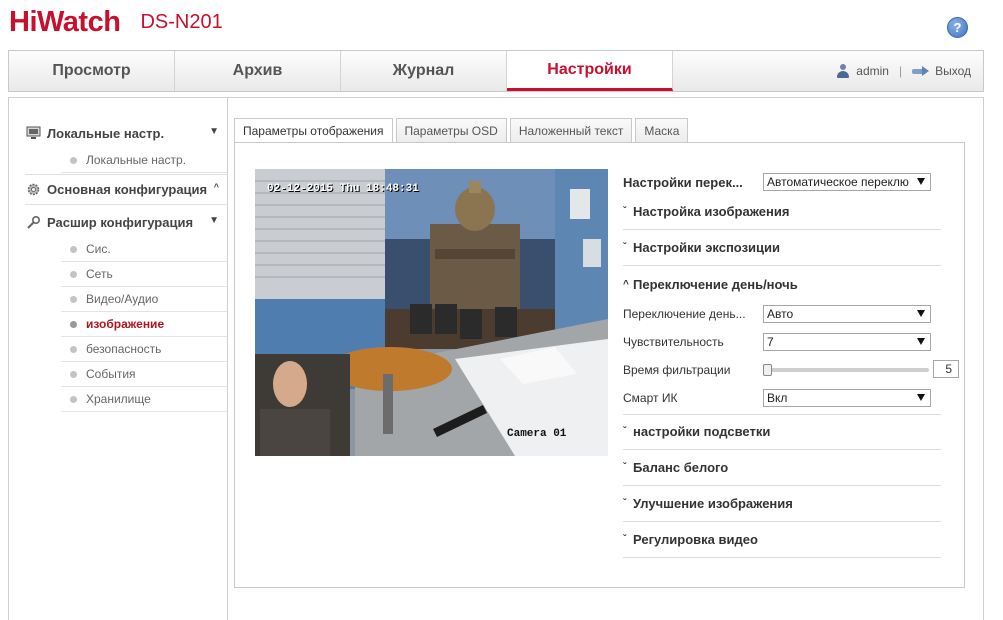 This screenshot has width=1003, height=620. Describe the element at coordinates (715, 284) in the screenshot. I see `section-label: Переключение день/ночь` at that location.